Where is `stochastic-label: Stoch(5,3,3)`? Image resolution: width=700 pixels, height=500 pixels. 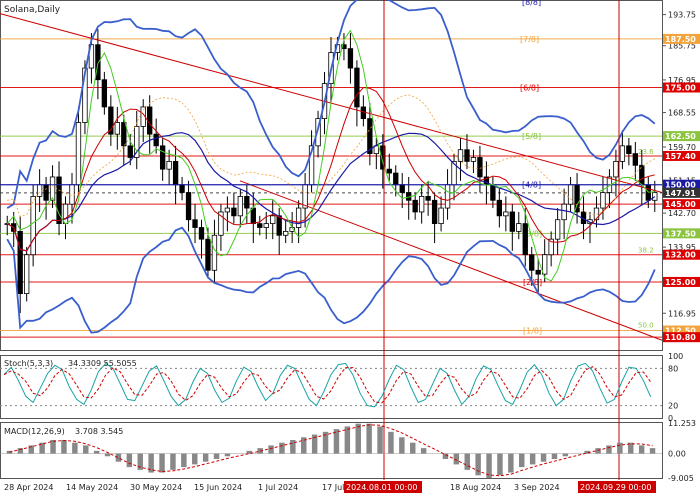
stochastic-label: Stoch(5,3,3) is located at coordinates (28, 363).